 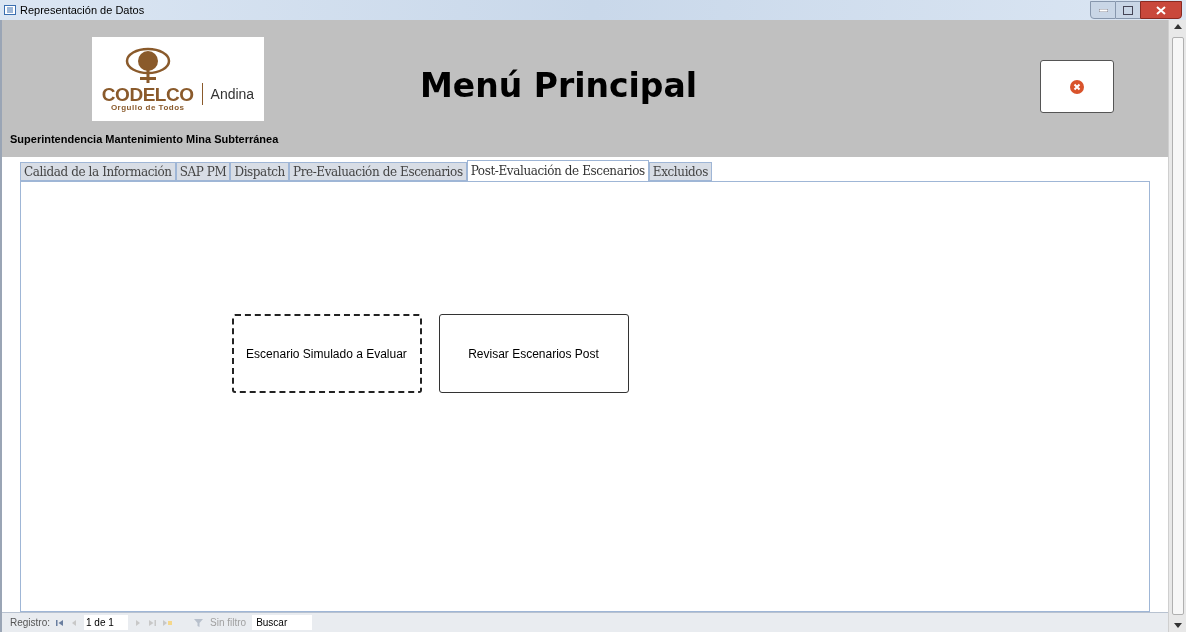 I want to click on page-title: Menú Principal, so click(x=559, y=85).